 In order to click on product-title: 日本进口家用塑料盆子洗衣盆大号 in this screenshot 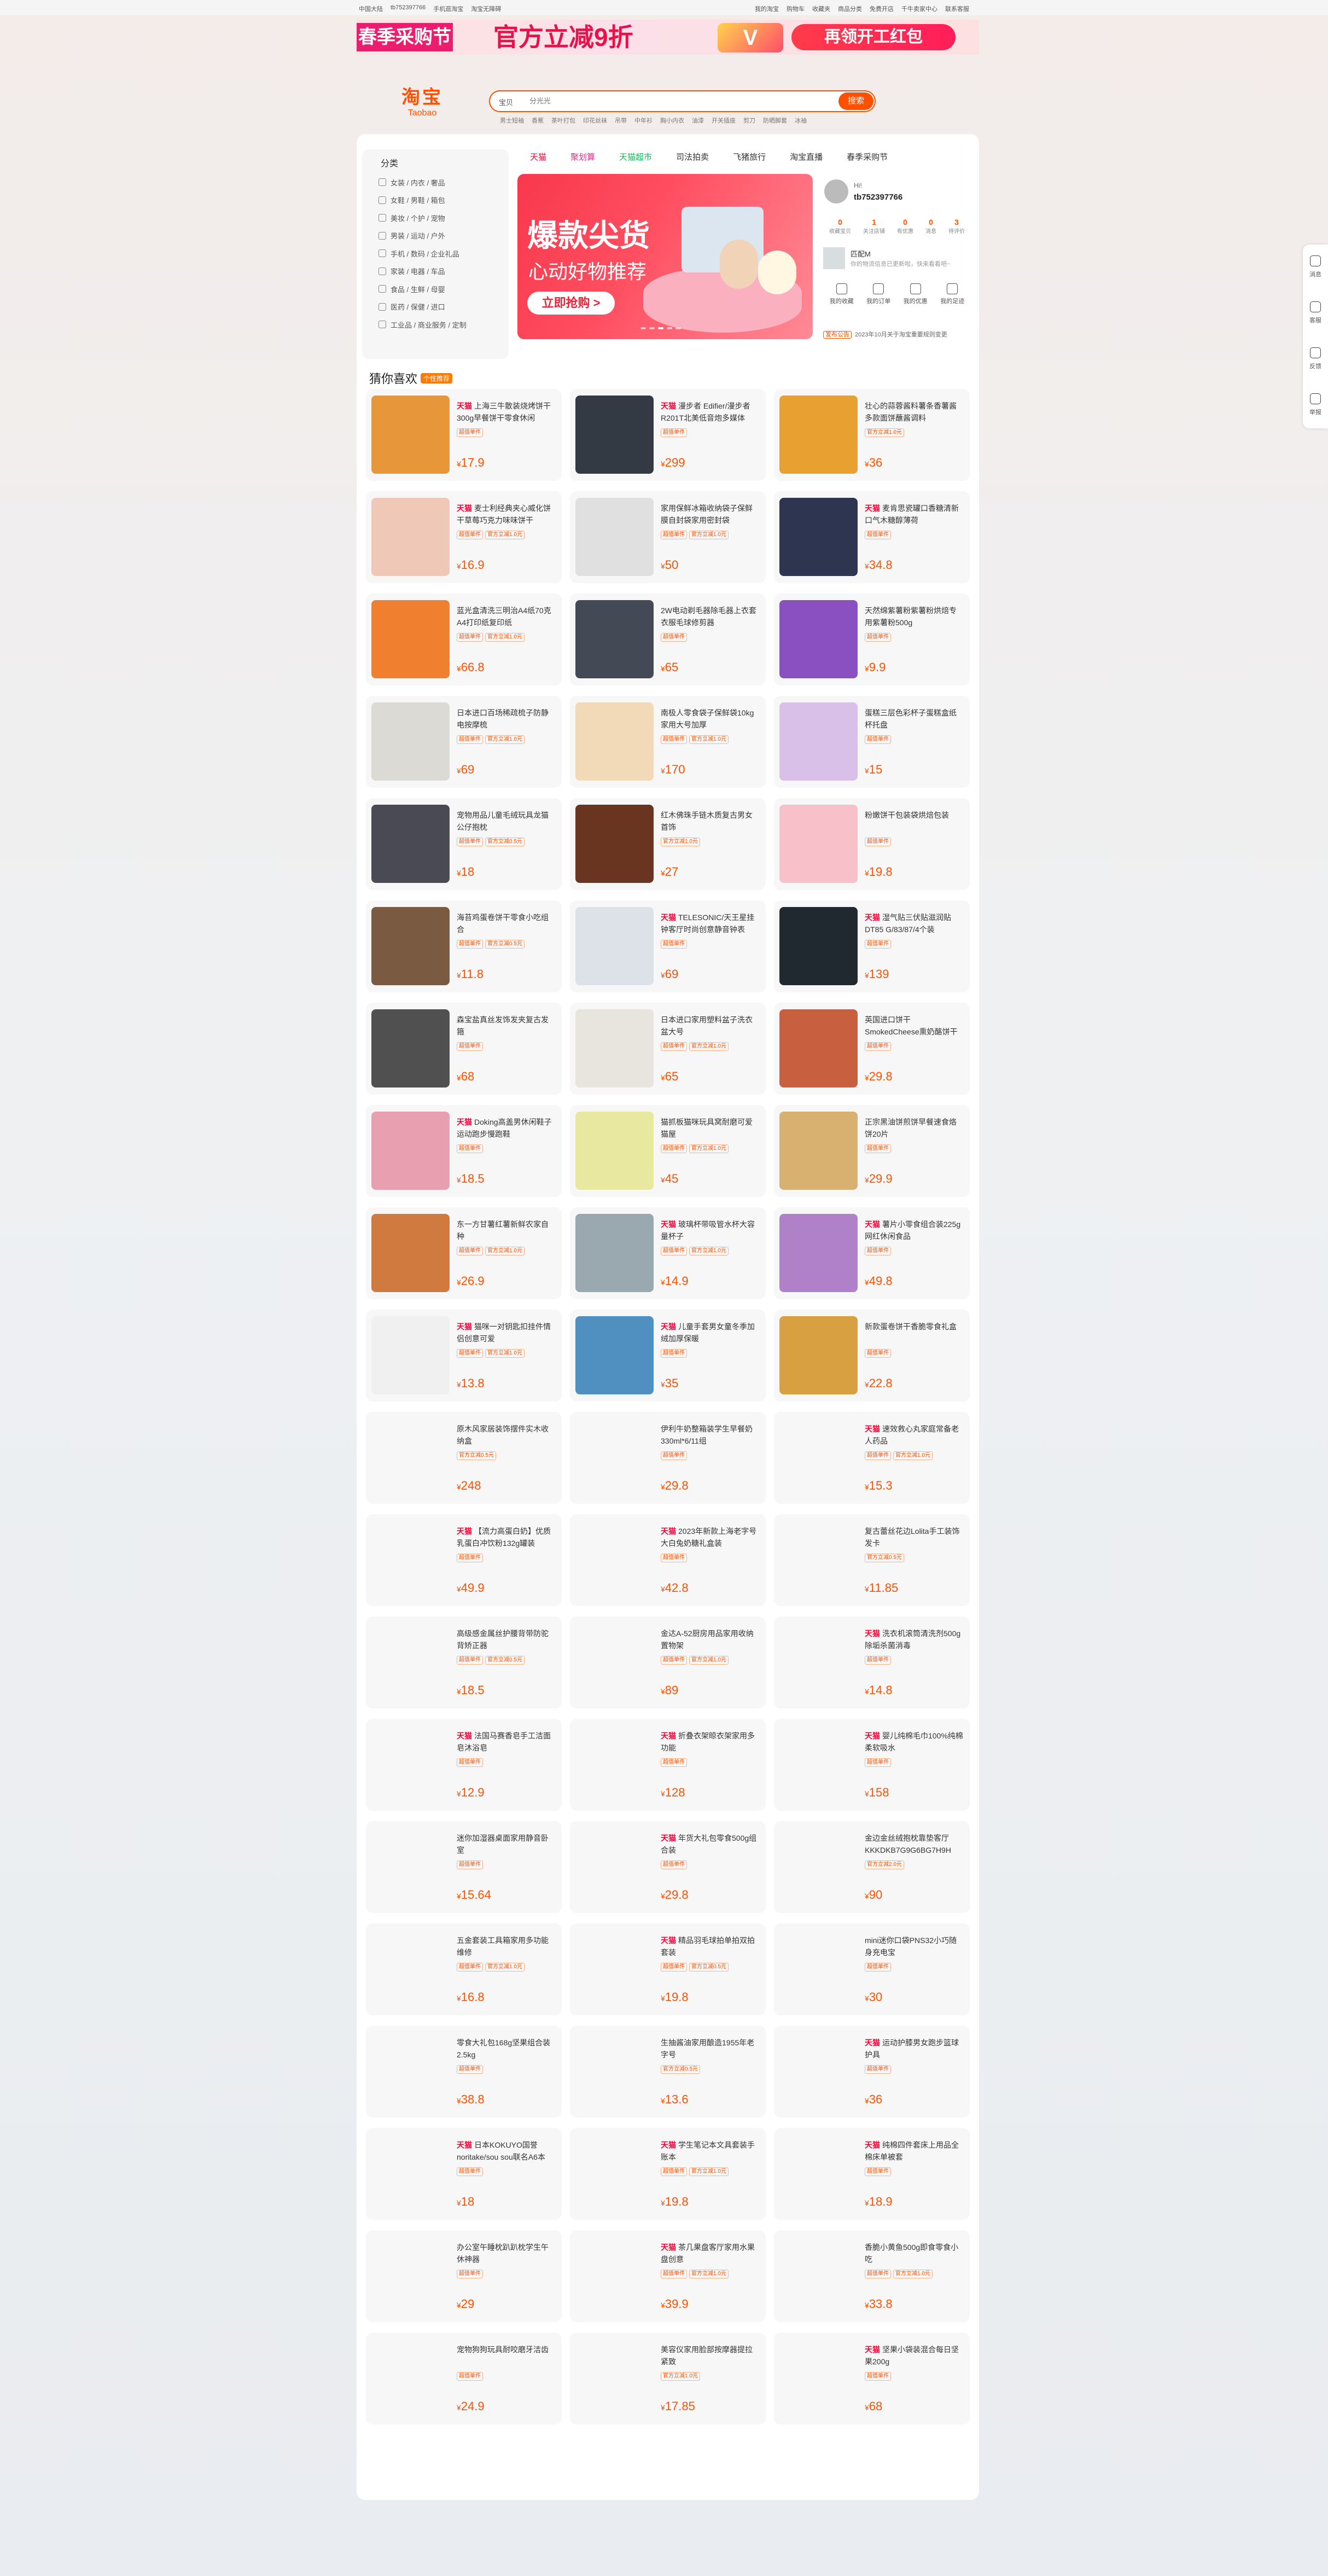, I will do `click(710, 1026)`.